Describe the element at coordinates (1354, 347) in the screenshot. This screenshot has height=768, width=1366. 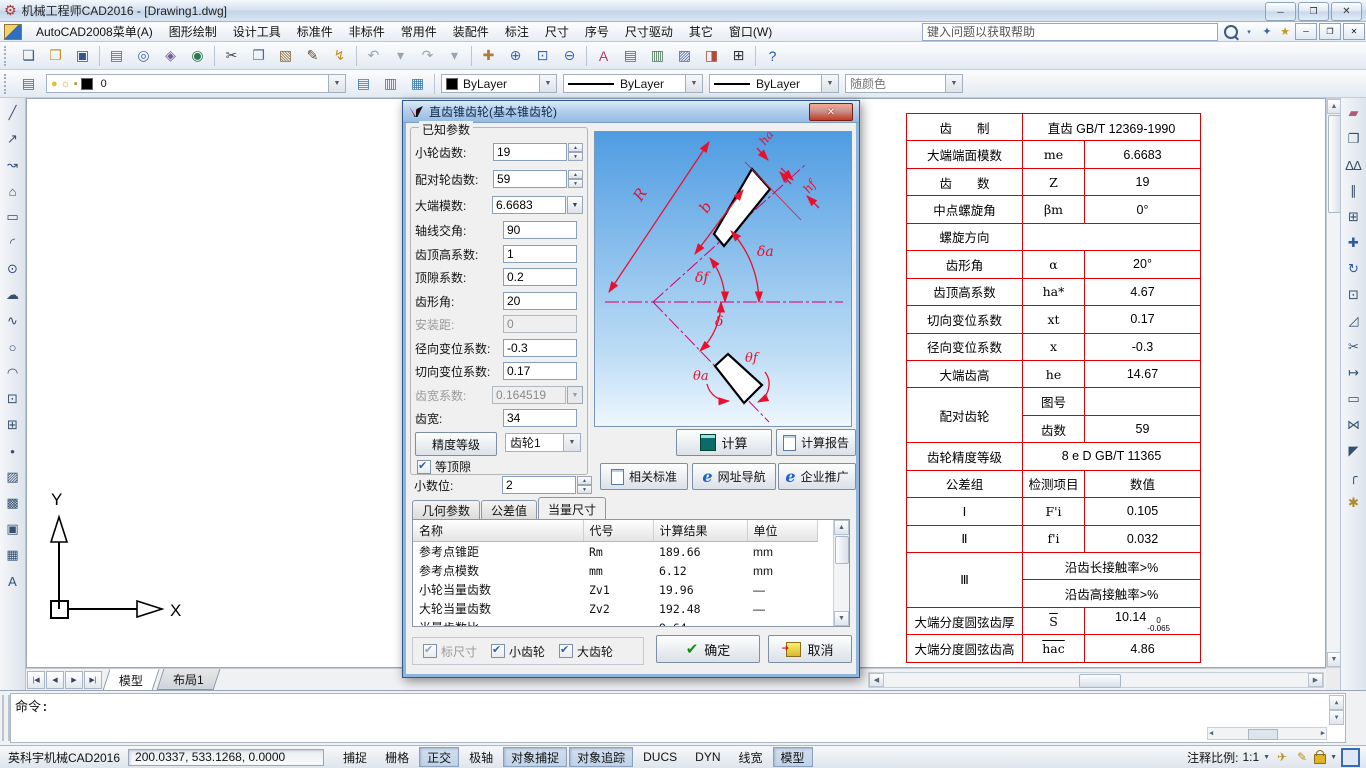
I see `trim-icon: ✂` at that location.